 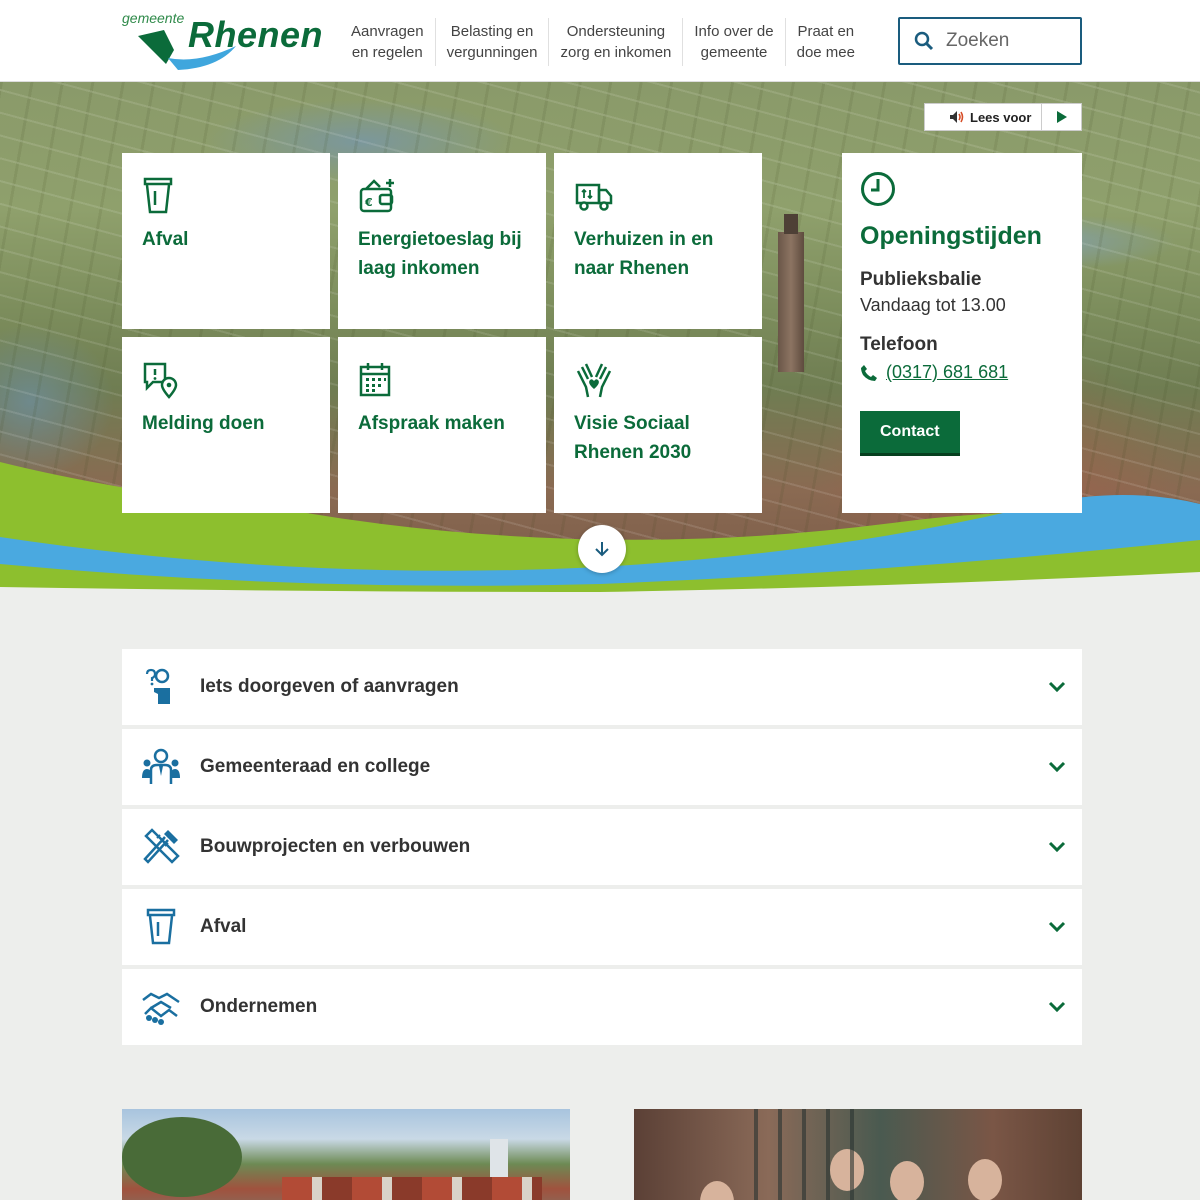 I want to click on phone-title: Telefoon, so click(x=899, y=344).